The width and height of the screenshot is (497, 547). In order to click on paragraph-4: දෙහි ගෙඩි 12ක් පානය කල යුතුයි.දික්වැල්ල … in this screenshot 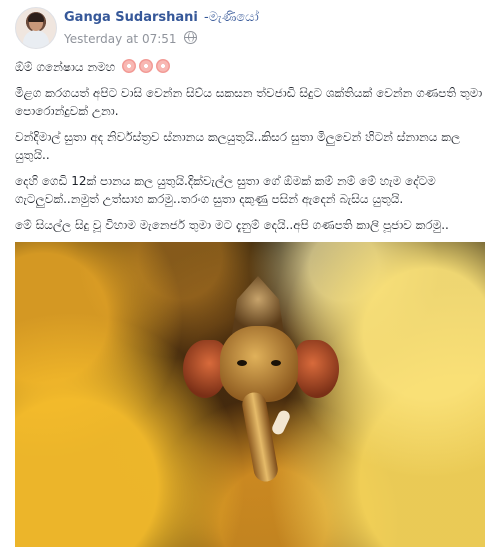, I will do `click(225, 190)`.